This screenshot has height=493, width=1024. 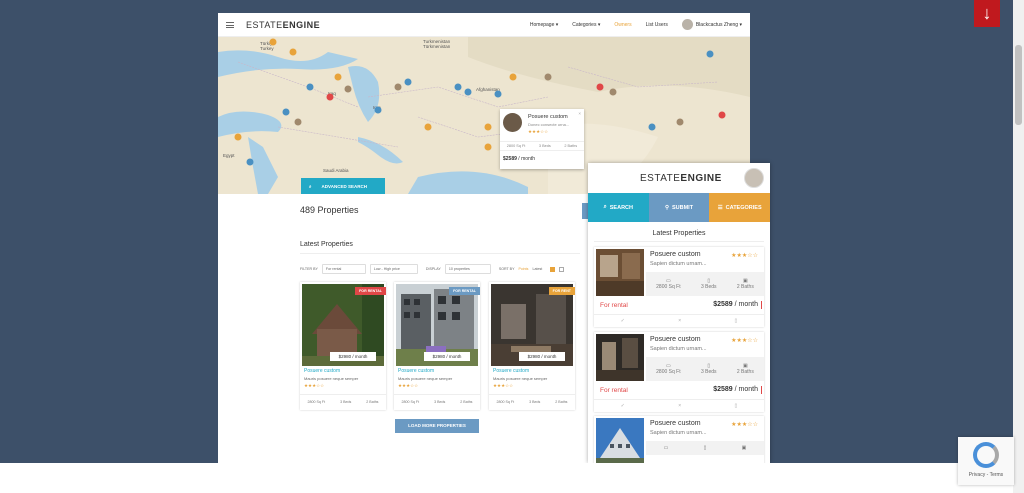 What do you see at coordinates (679, 207) in the screenshot?
I see `mobile-submit-button: ⚲ SUBMIT` at bounding box center [679, 207].